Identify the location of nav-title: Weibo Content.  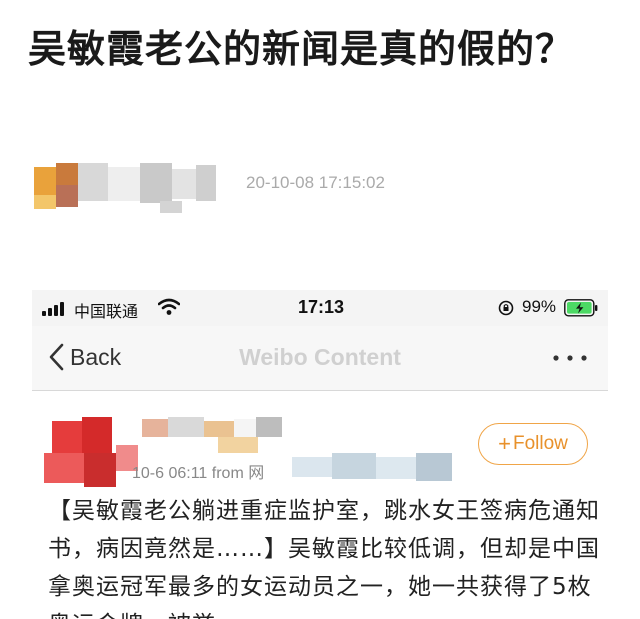
(320, 357).